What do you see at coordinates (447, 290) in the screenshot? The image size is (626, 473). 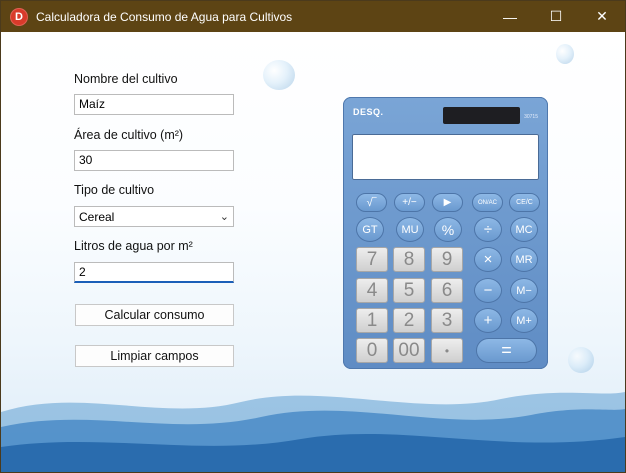 I see `six-key: 6` at bounding box center [447, 290].